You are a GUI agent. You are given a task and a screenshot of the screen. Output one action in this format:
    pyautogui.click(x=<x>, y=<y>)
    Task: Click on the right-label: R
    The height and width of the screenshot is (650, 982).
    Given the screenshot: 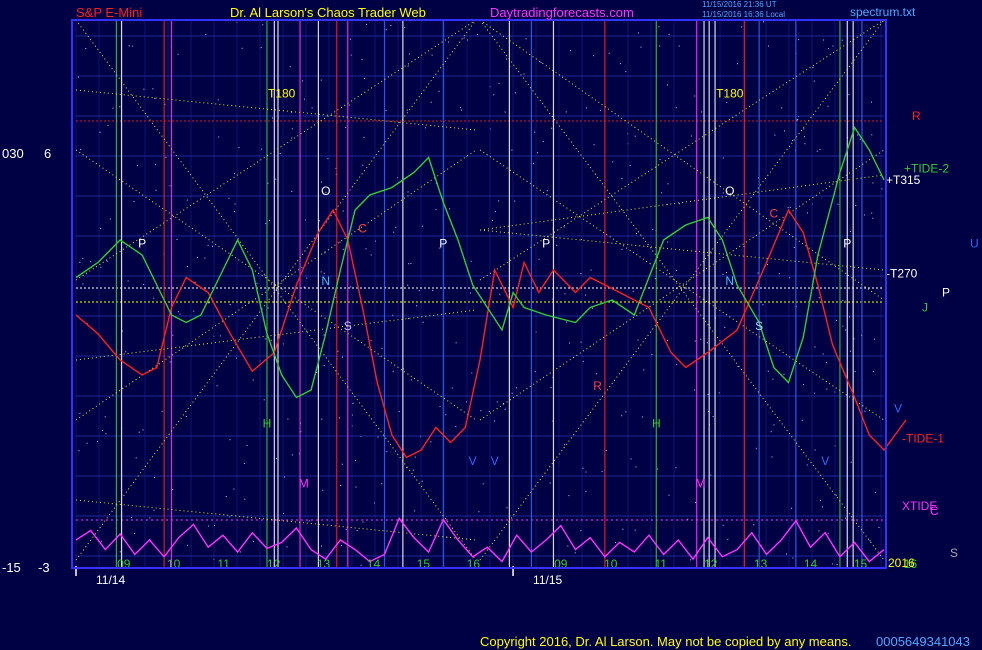 What is the action you would take?
    pyautogui.click(x=916, y=116)
    